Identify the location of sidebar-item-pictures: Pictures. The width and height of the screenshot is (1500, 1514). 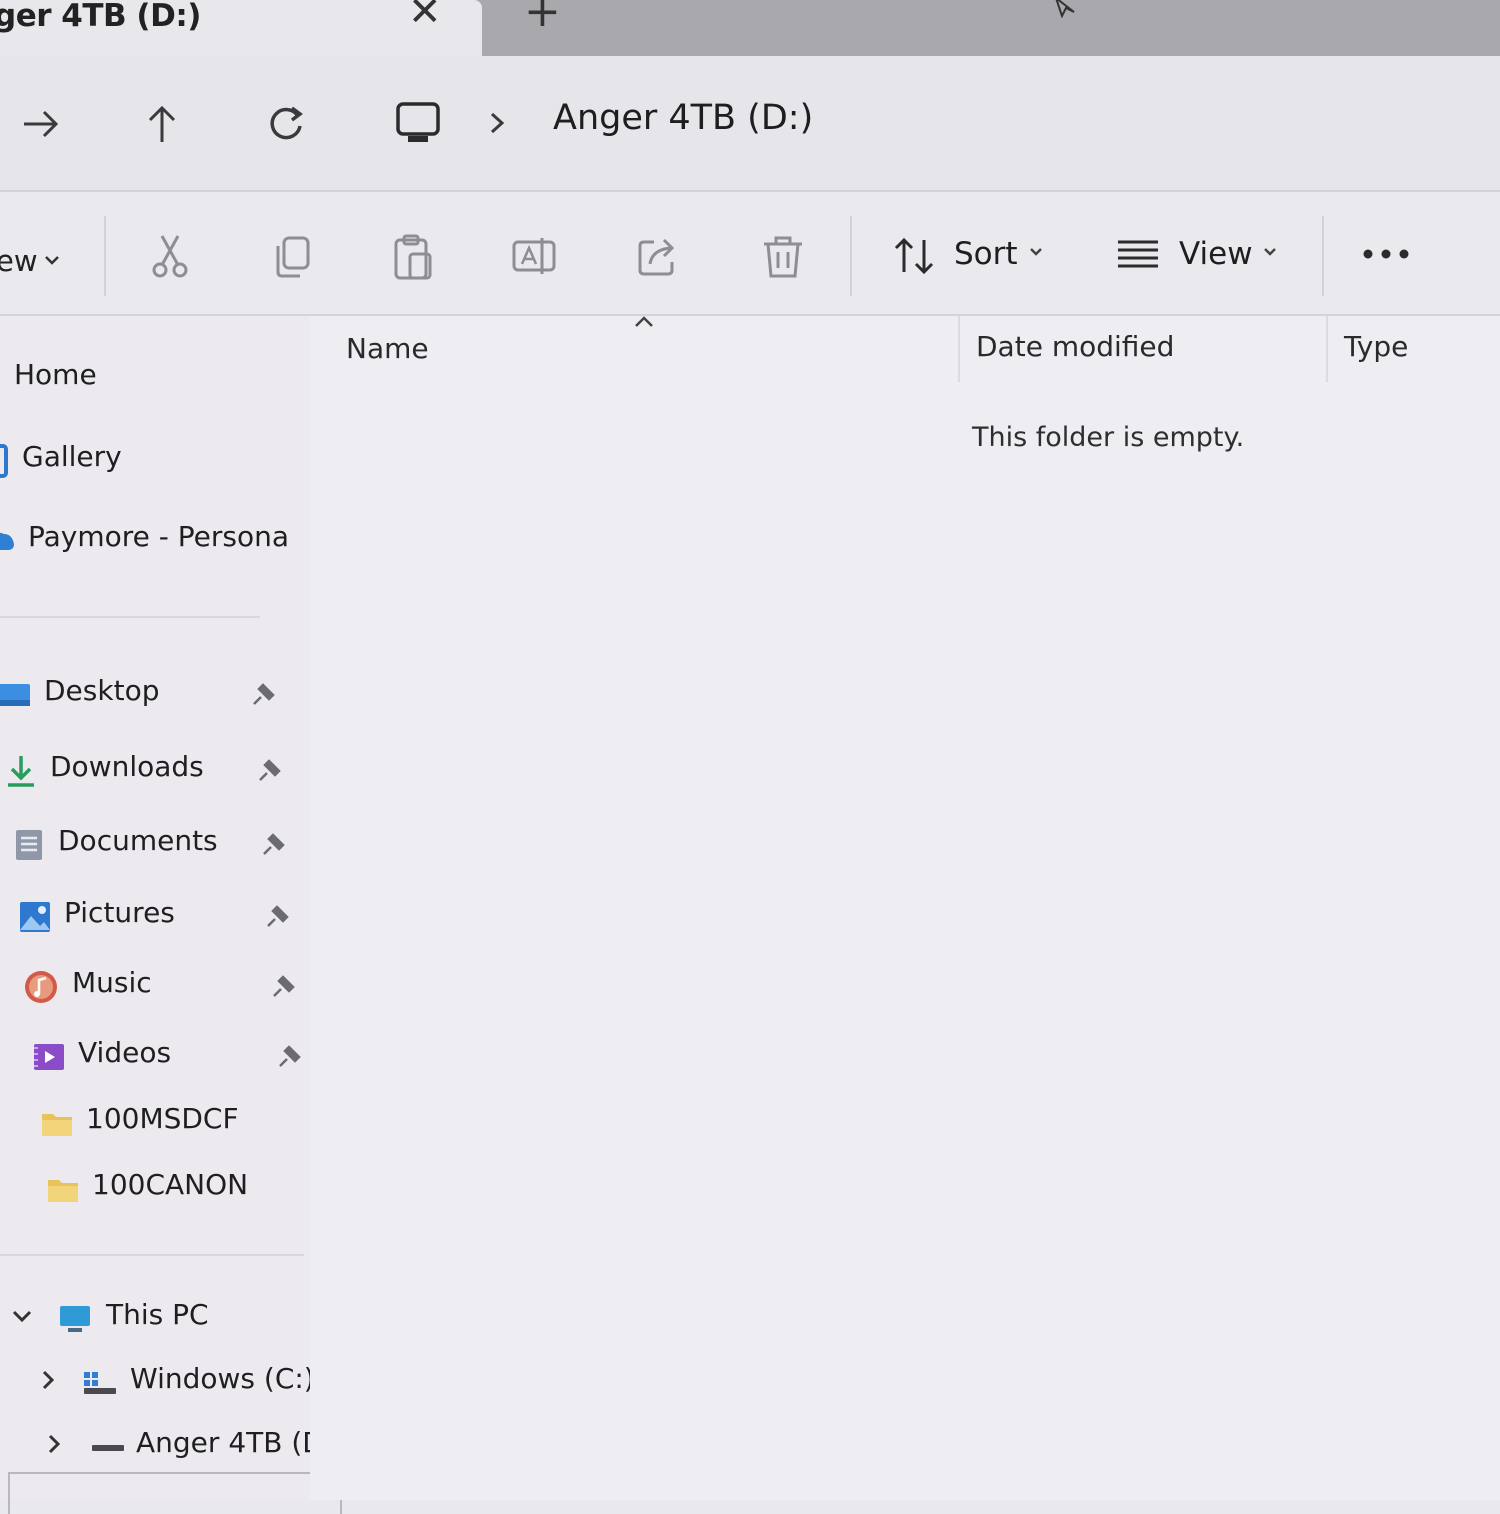
(150, 916).